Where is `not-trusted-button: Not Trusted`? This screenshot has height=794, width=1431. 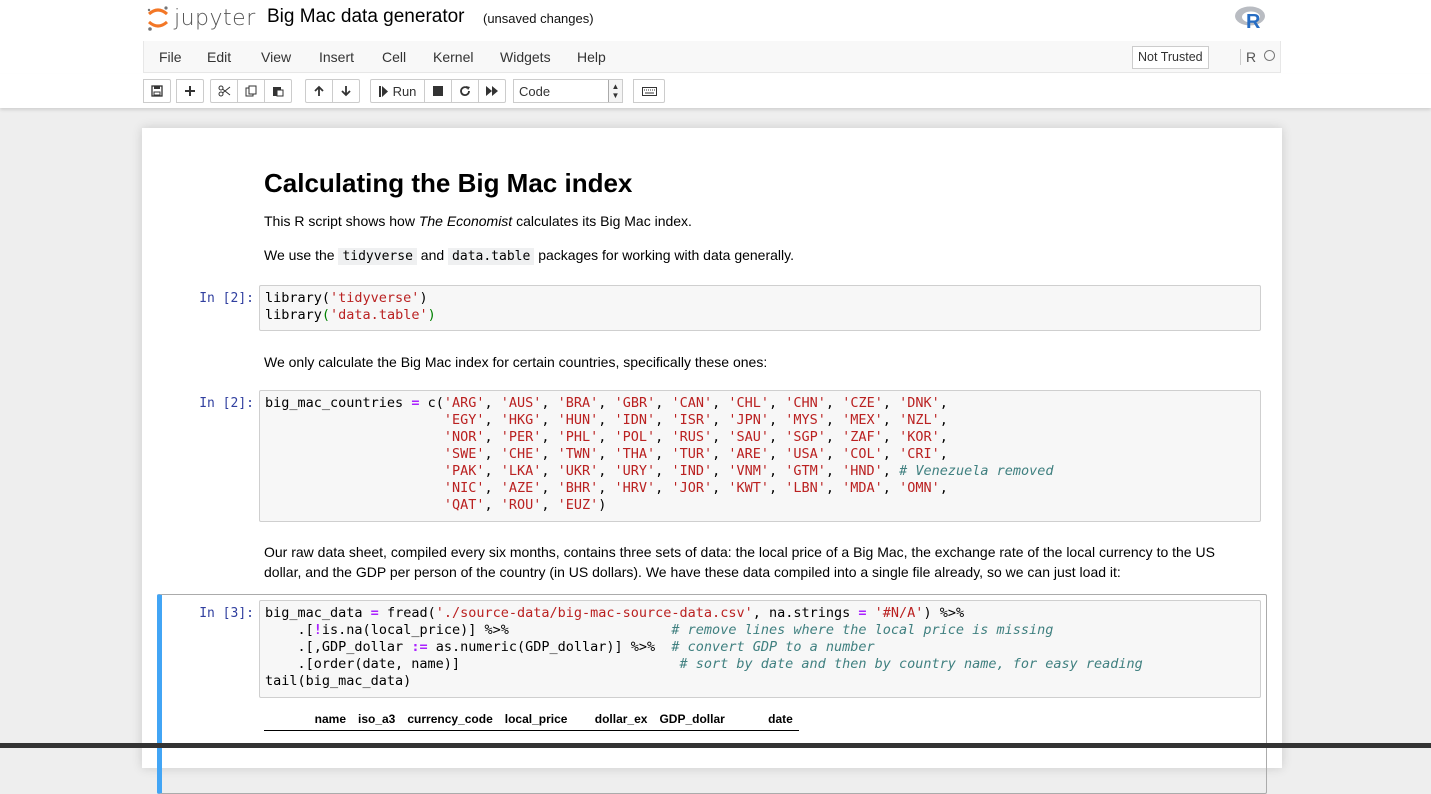
not-trusted-button: Not Trusted is located at coordinates (1170, 57).